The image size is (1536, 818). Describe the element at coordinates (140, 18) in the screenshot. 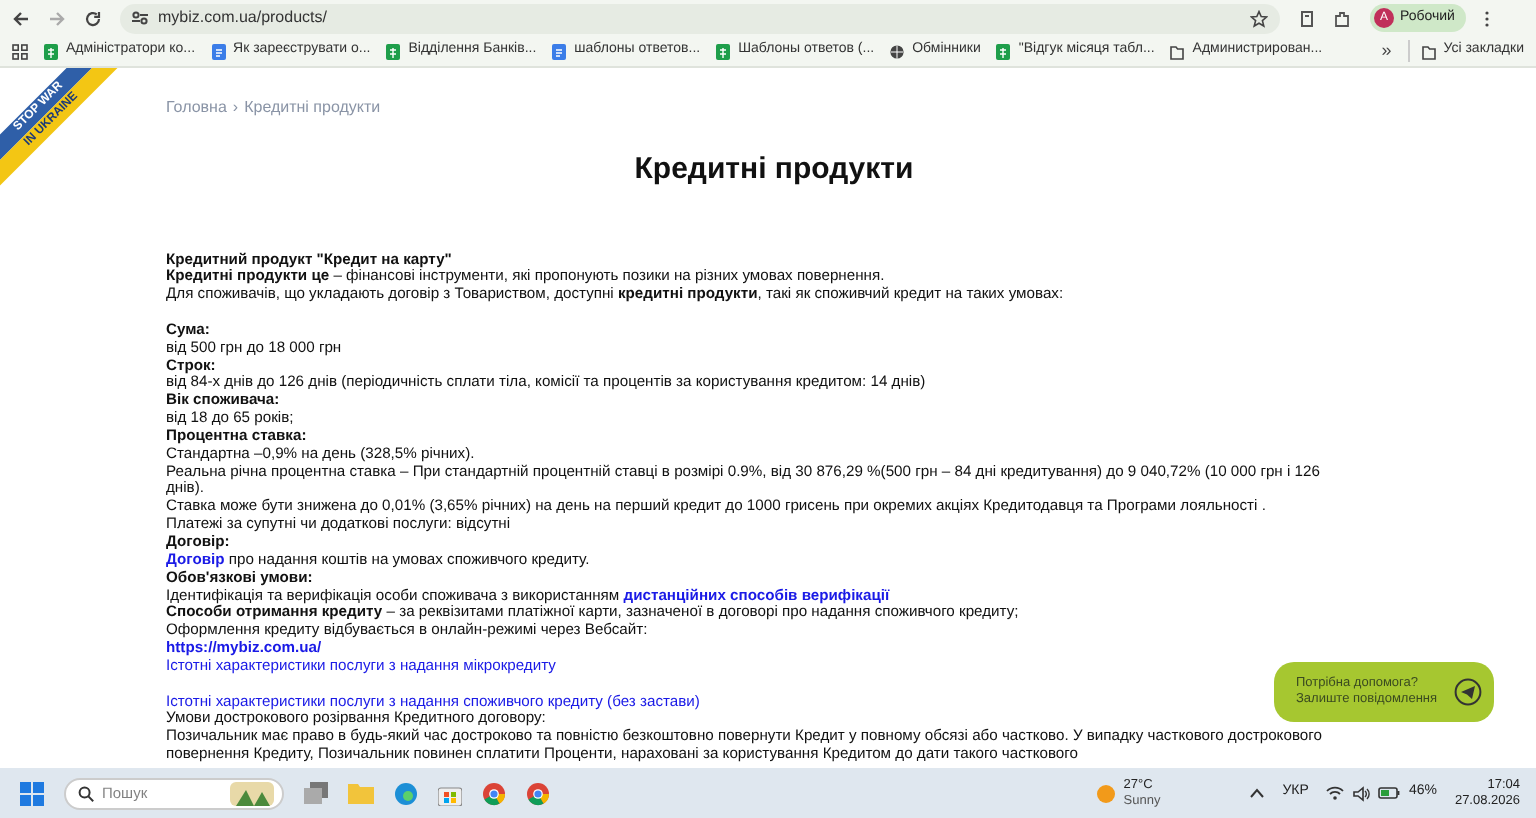

I see `site-settings-icon` at that location.